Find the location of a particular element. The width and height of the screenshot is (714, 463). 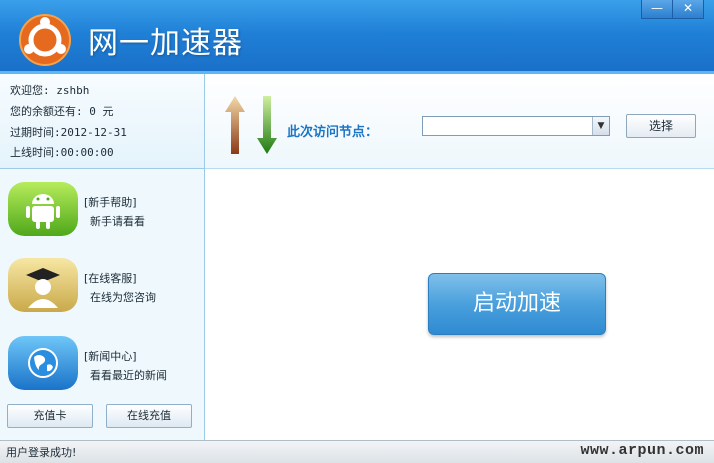

menu-item-desc: 新手请看看 is located at coordinates (117, 221).